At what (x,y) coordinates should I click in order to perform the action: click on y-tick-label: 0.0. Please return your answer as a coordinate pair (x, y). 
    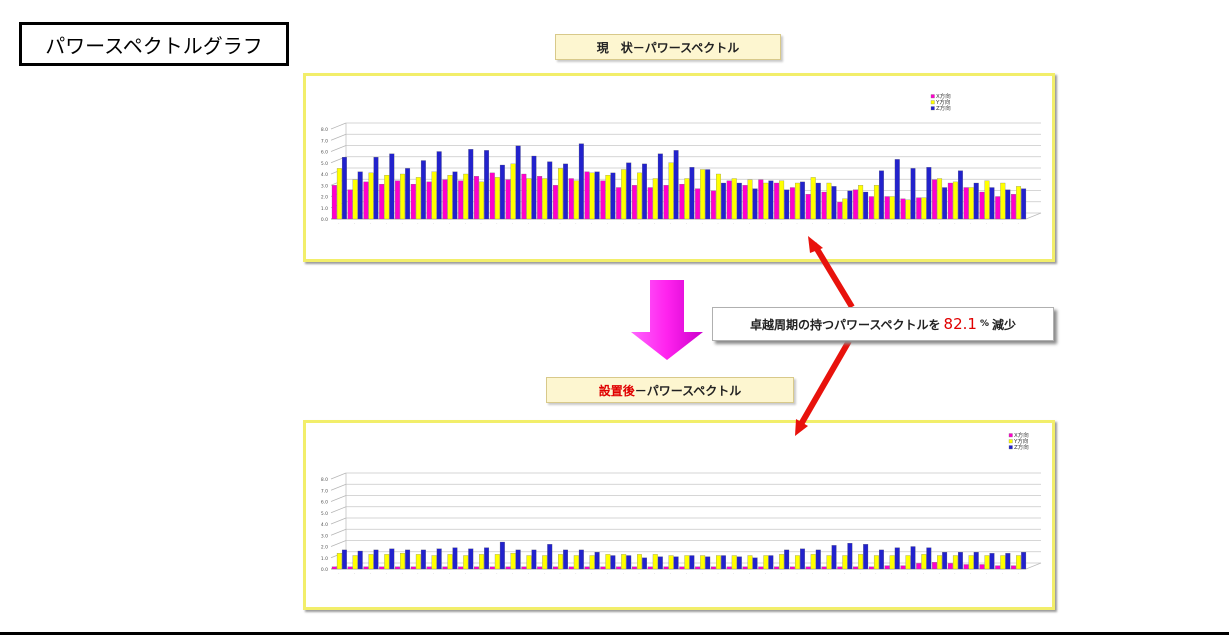
    Looking at the image, I should click on (324, 220).